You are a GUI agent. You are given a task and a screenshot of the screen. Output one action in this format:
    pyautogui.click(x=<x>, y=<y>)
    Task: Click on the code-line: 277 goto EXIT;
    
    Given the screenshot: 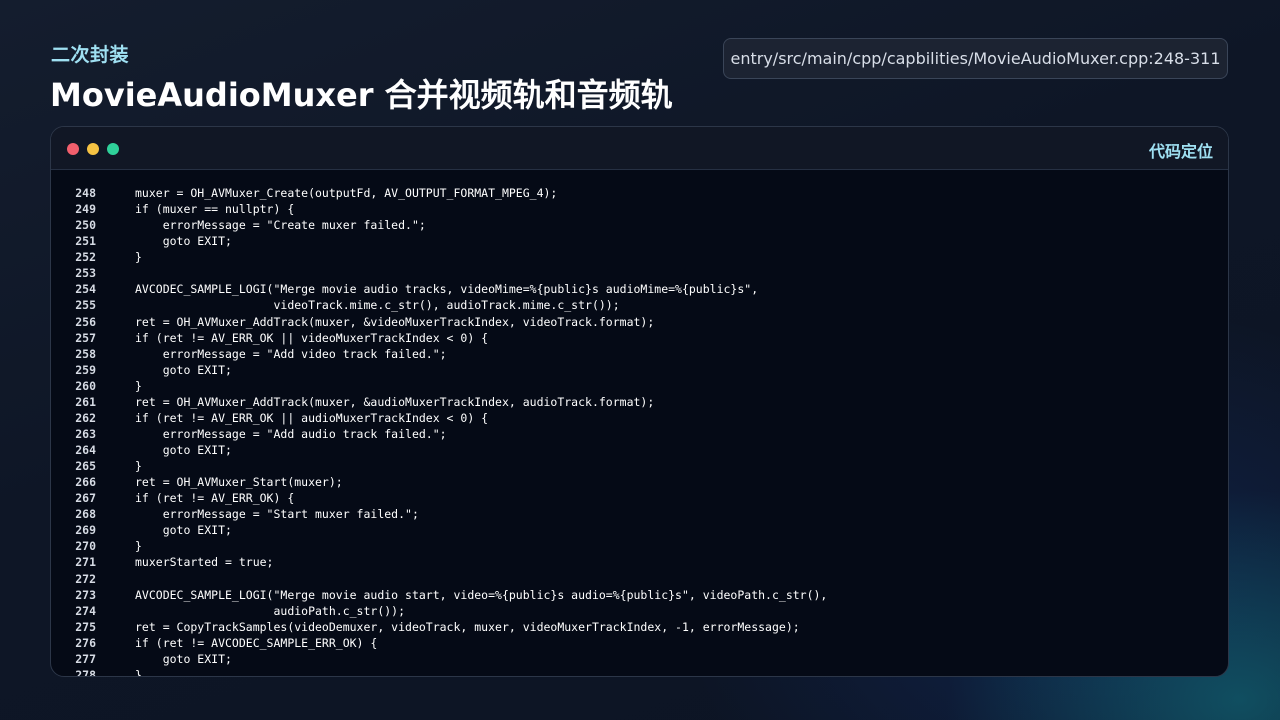 What is the action you would take?
    pyautogui.click(x=639, y=659)
    